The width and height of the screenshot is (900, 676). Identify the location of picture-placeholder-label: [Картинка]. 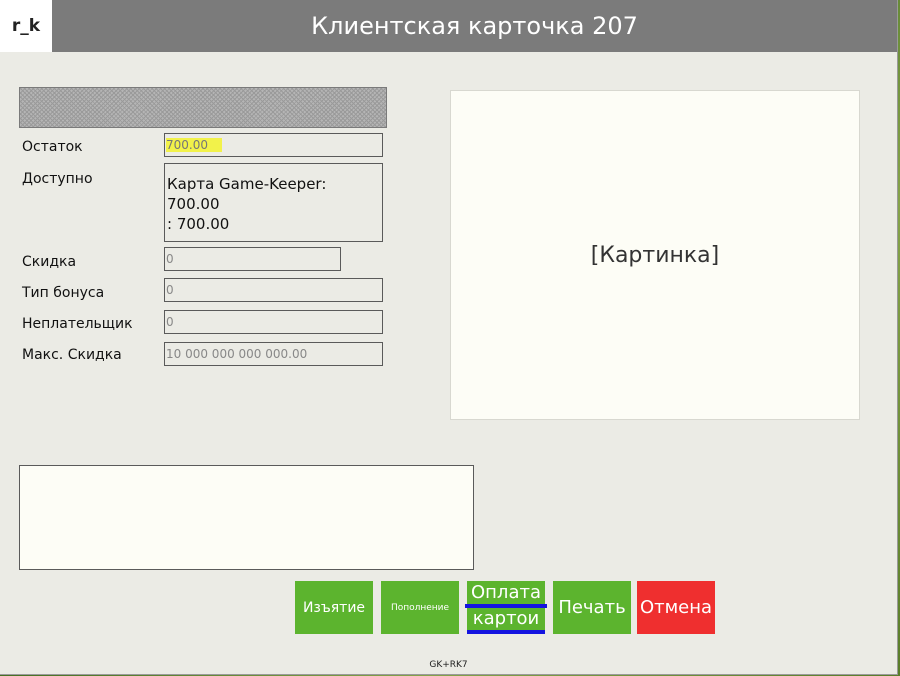
(655, 255).